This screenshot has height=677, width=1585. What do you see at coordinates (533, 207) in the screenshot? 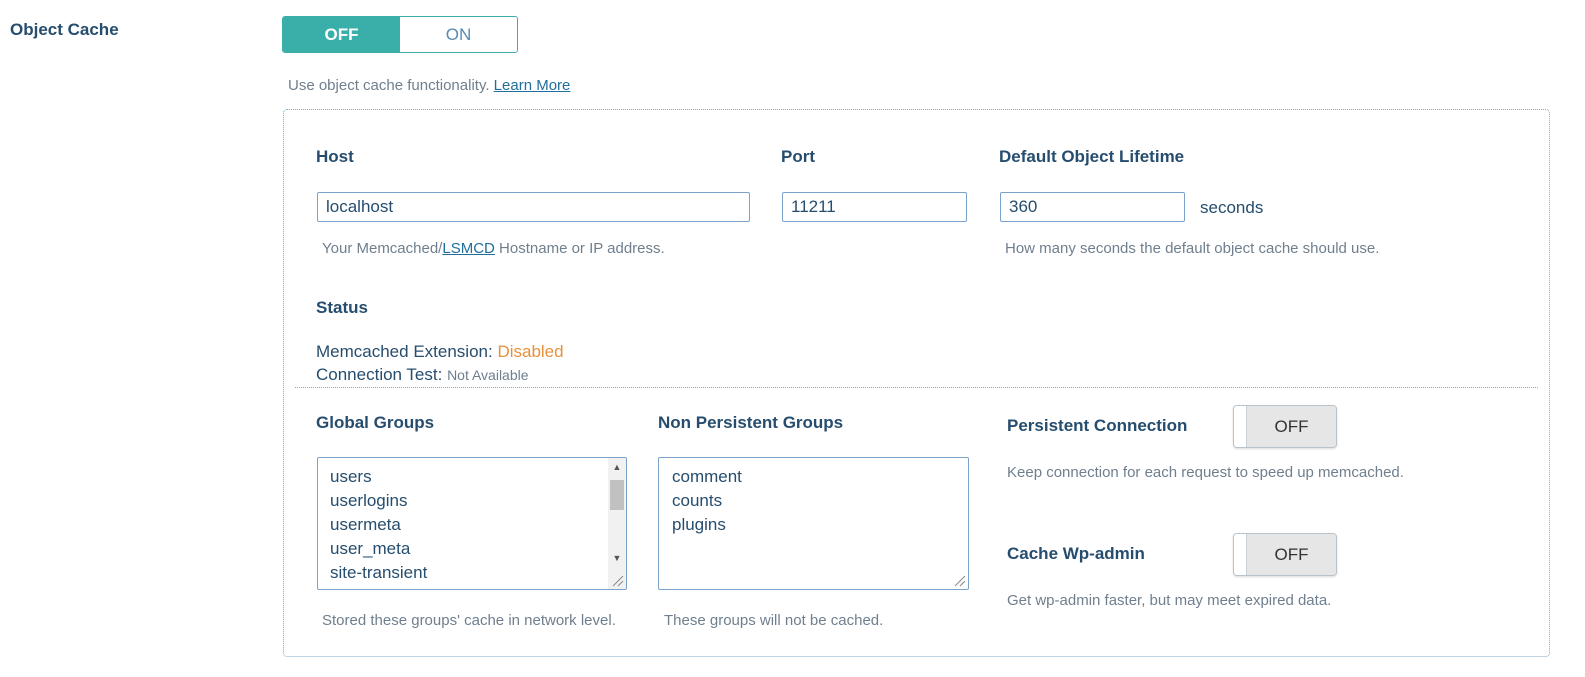
I see `host-input: localhost` at bounding box center [533, 207].